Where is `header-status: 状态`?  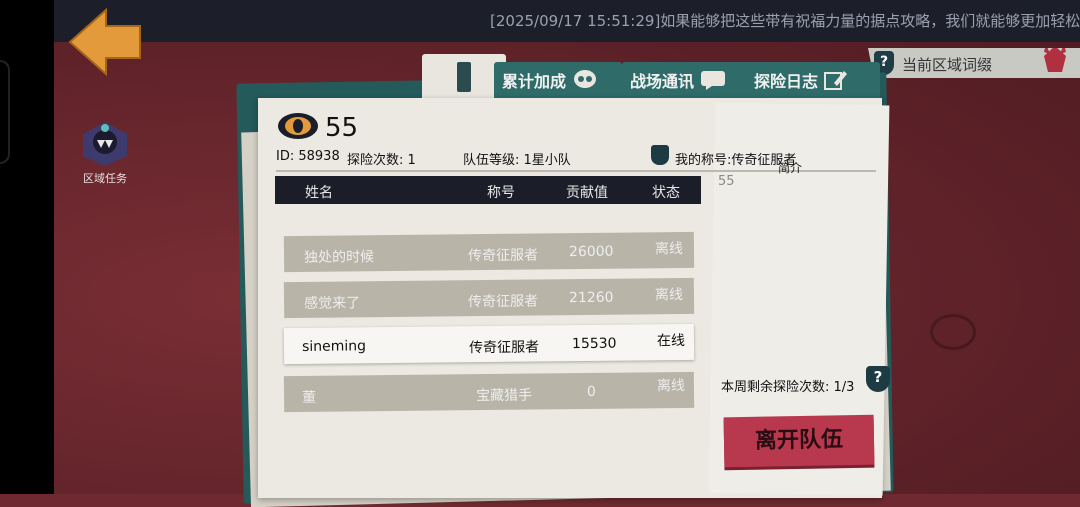 header-status: 状态 is located at coordinates (666, 193).